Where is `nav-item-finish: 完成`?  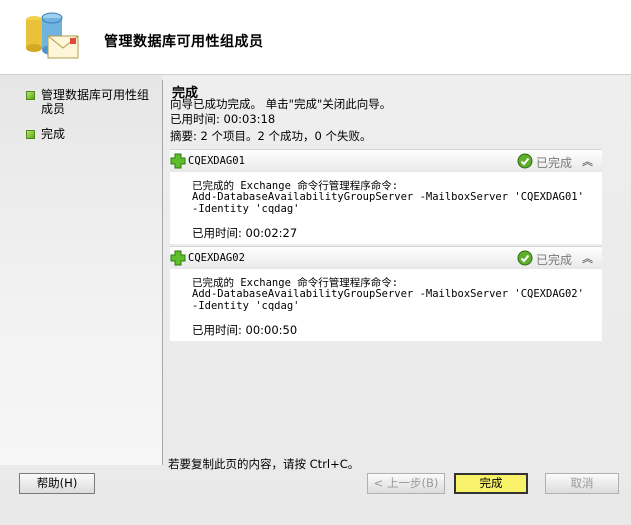 nav-item-finish: 完成 is located at coordinates (91, 134).